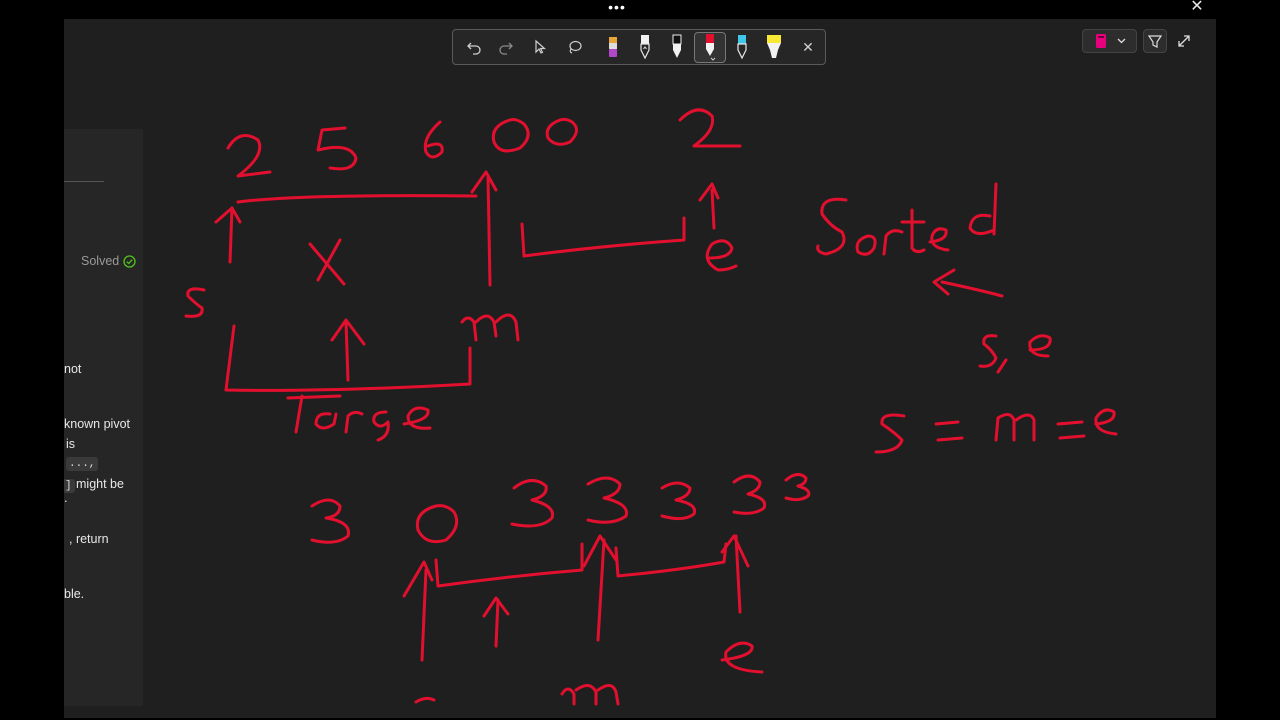 Image resolution: width=1280 pixels, height=720 pixels. I want to click on highlighter-yellow-icon, so click(774, 46).